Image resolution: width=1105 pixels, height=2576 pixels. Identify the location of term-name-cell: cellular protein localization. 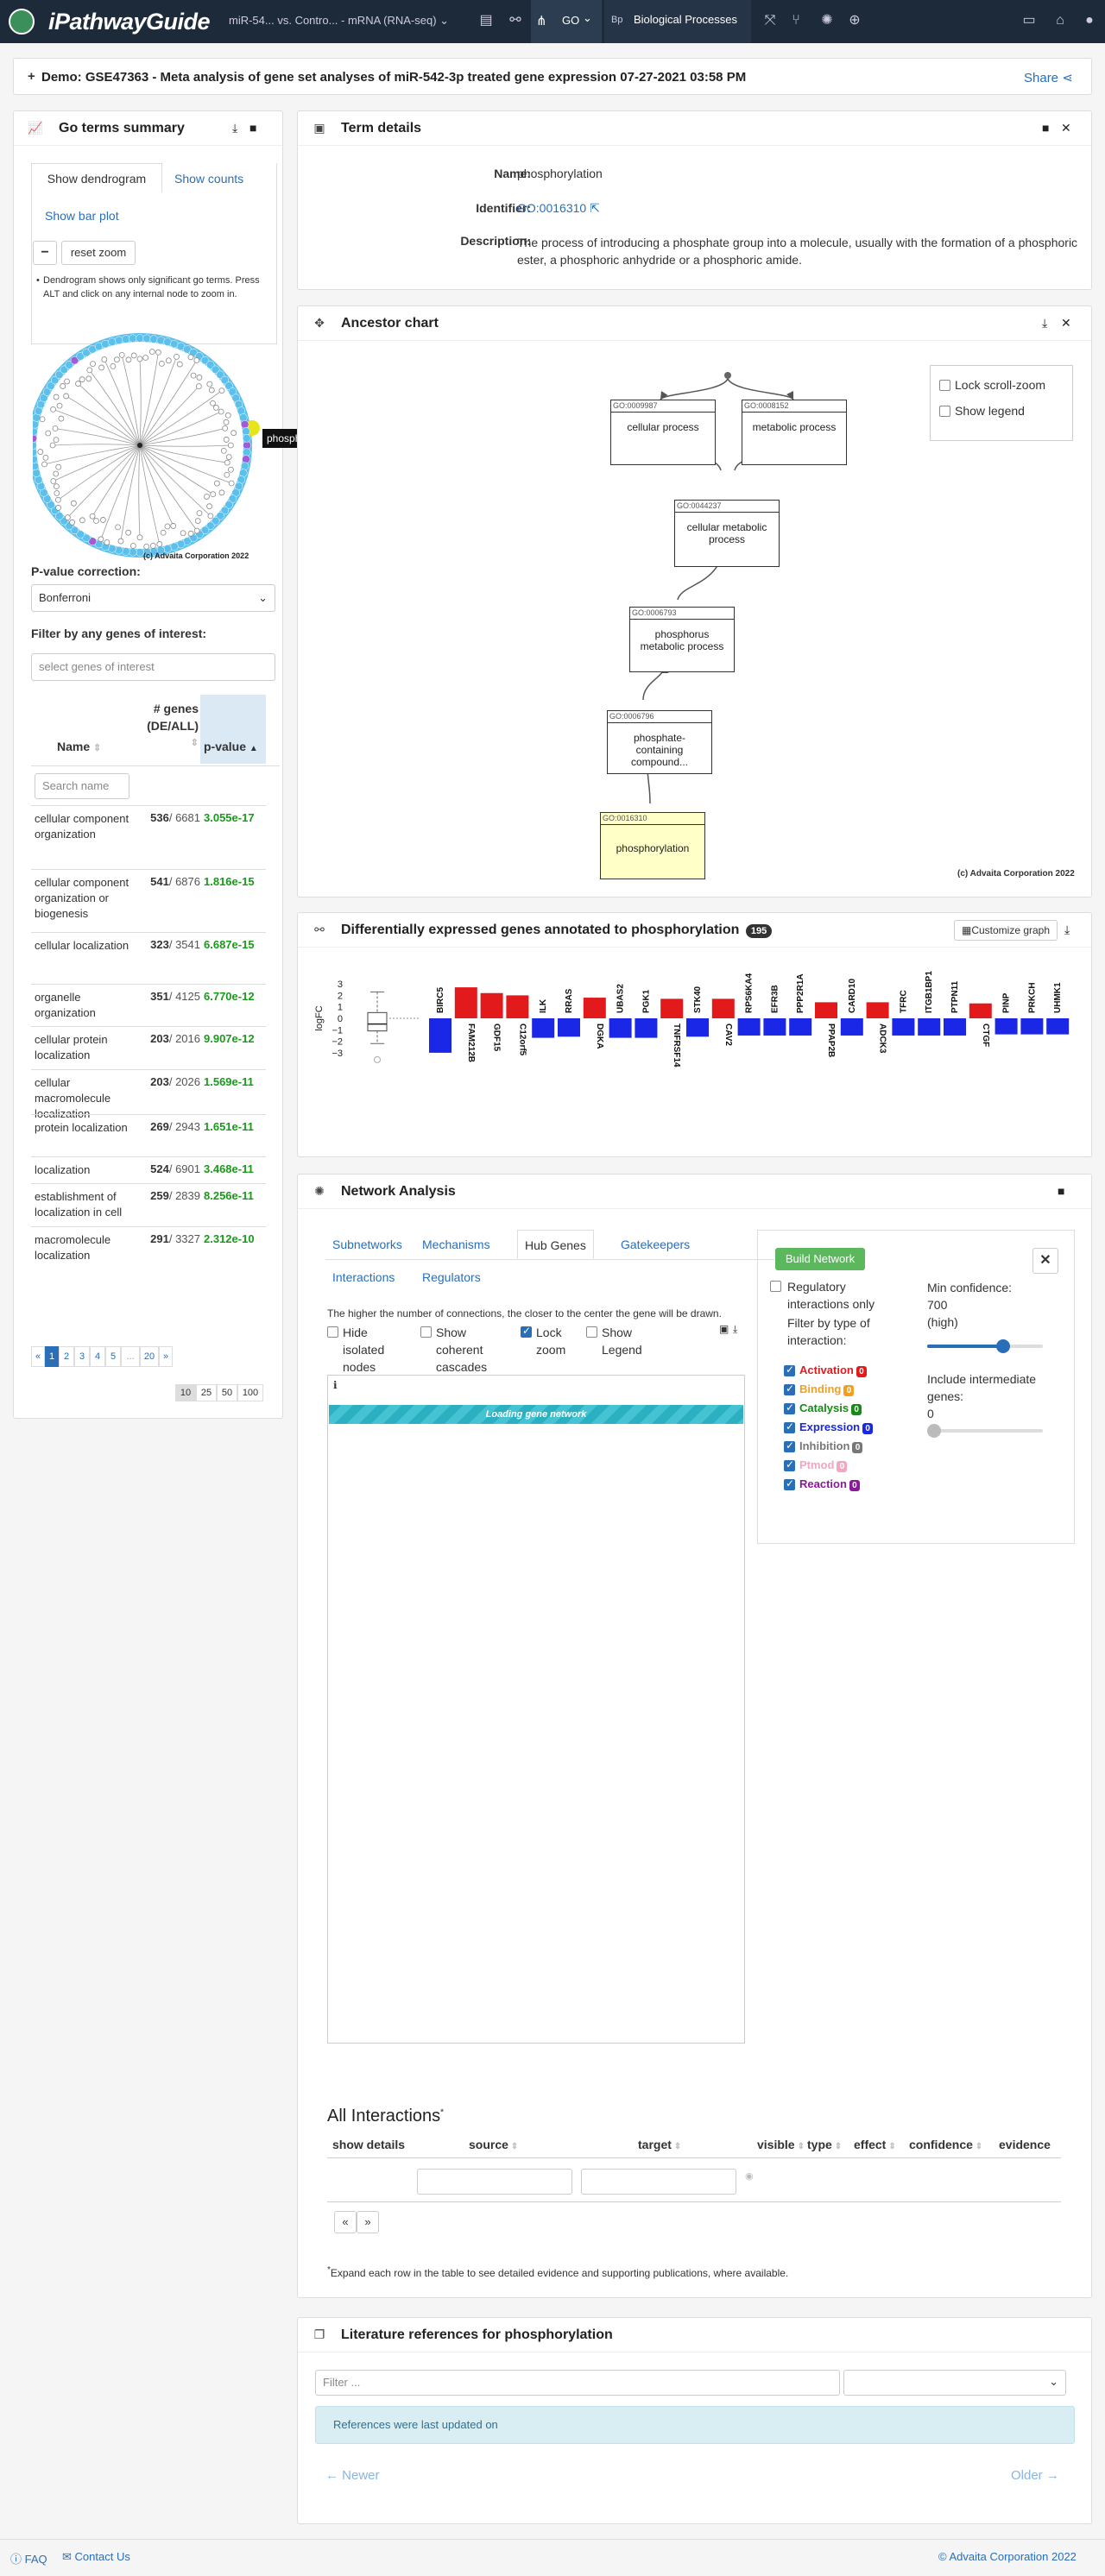
(85, 1047).